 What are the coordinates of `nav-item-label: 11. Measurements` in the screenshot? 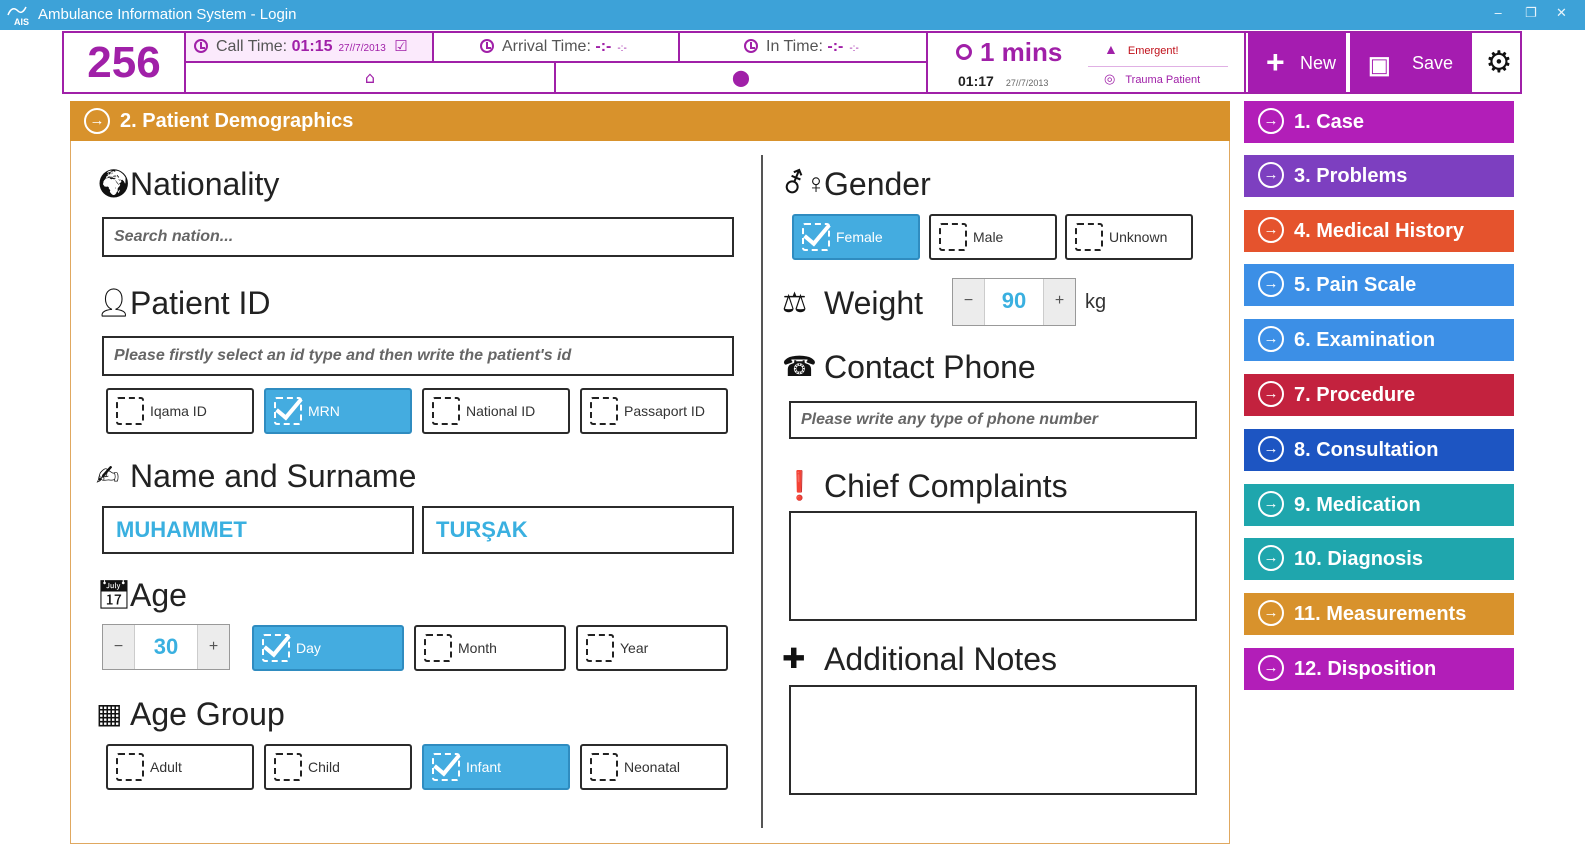 It's located at (1380, 614).